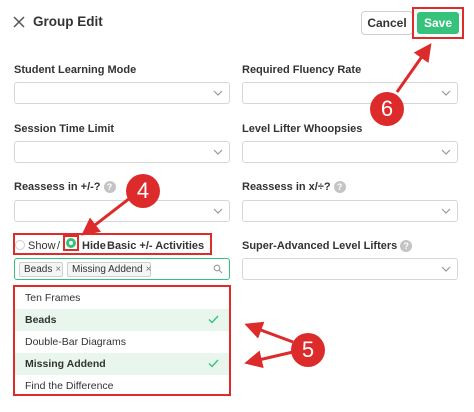 The height and width of the screenshot is (412, 474). What do you see at coordinates (387, 109) in the screenshot?
I see `callout-6: 6` at bounding box center [387, 109].